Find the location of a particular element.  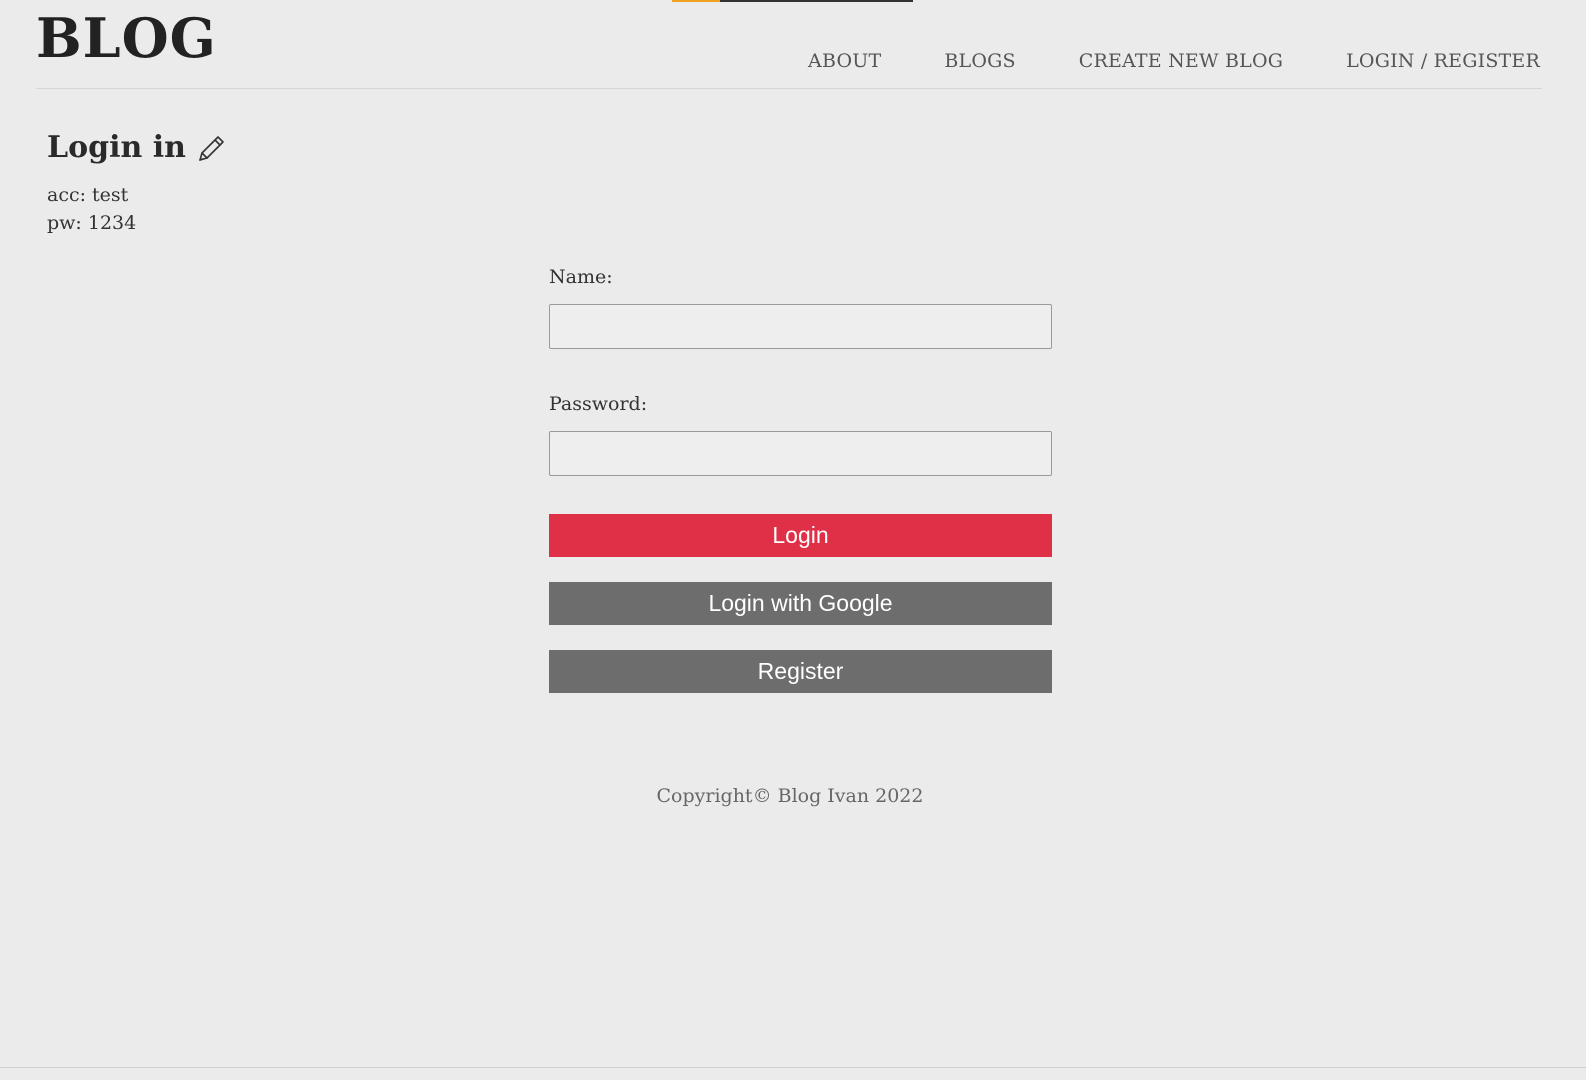

hint-account: acc: test is located at coordinates (88, 195).